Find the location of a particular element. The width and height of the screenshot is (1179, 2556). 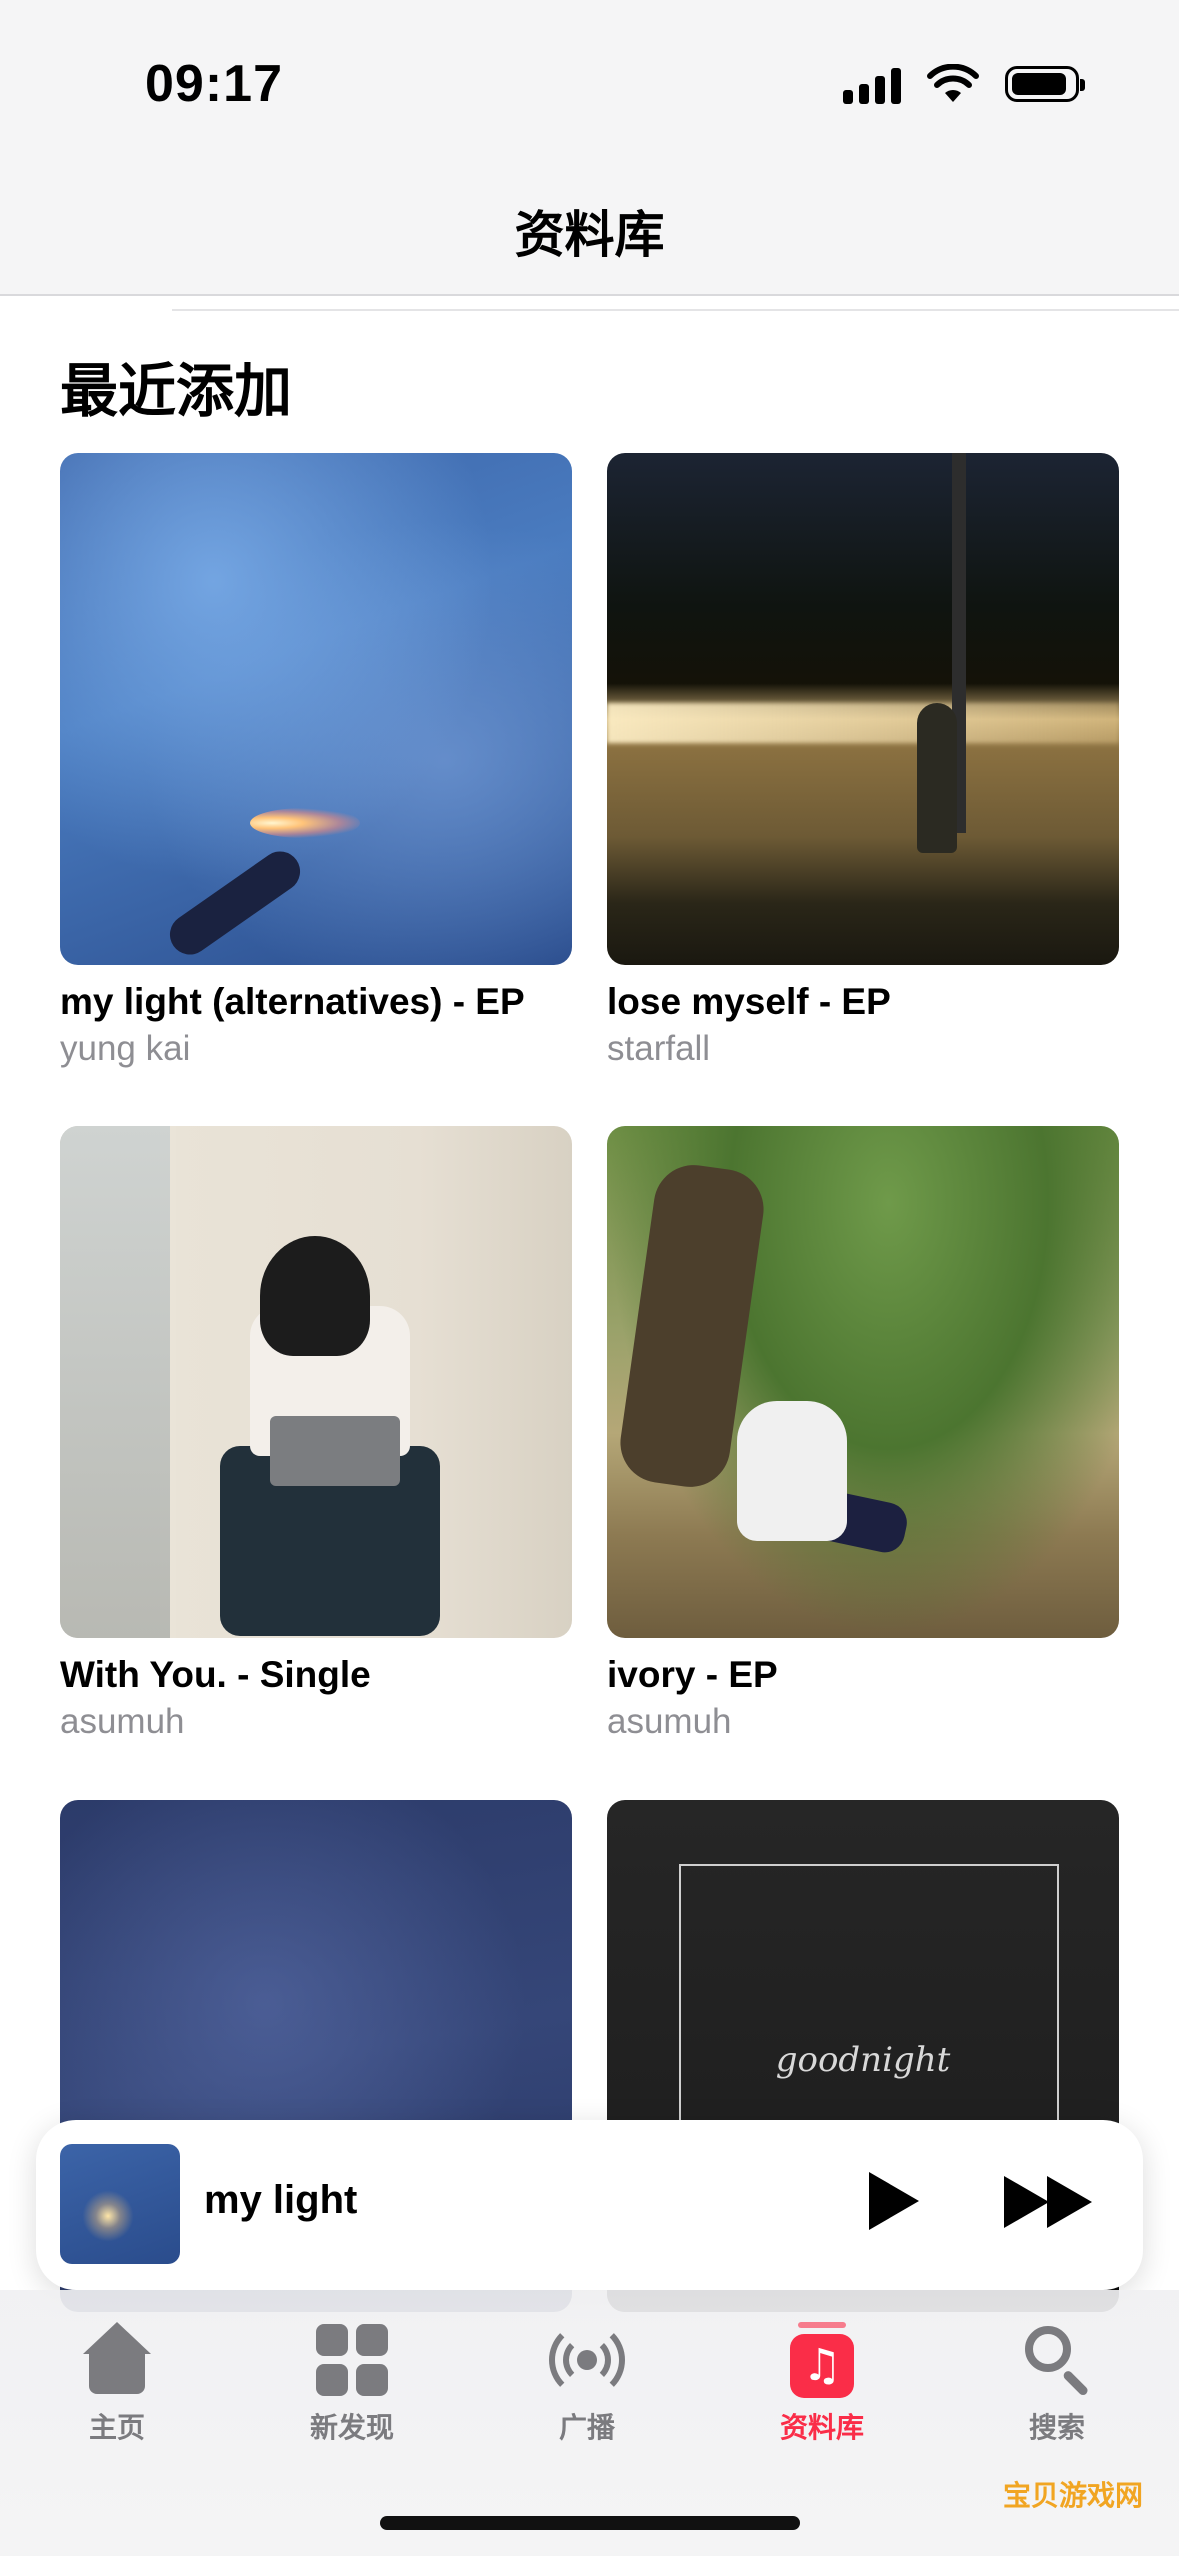

tab-label: 资料库 is located at coordinates (821, 2427).